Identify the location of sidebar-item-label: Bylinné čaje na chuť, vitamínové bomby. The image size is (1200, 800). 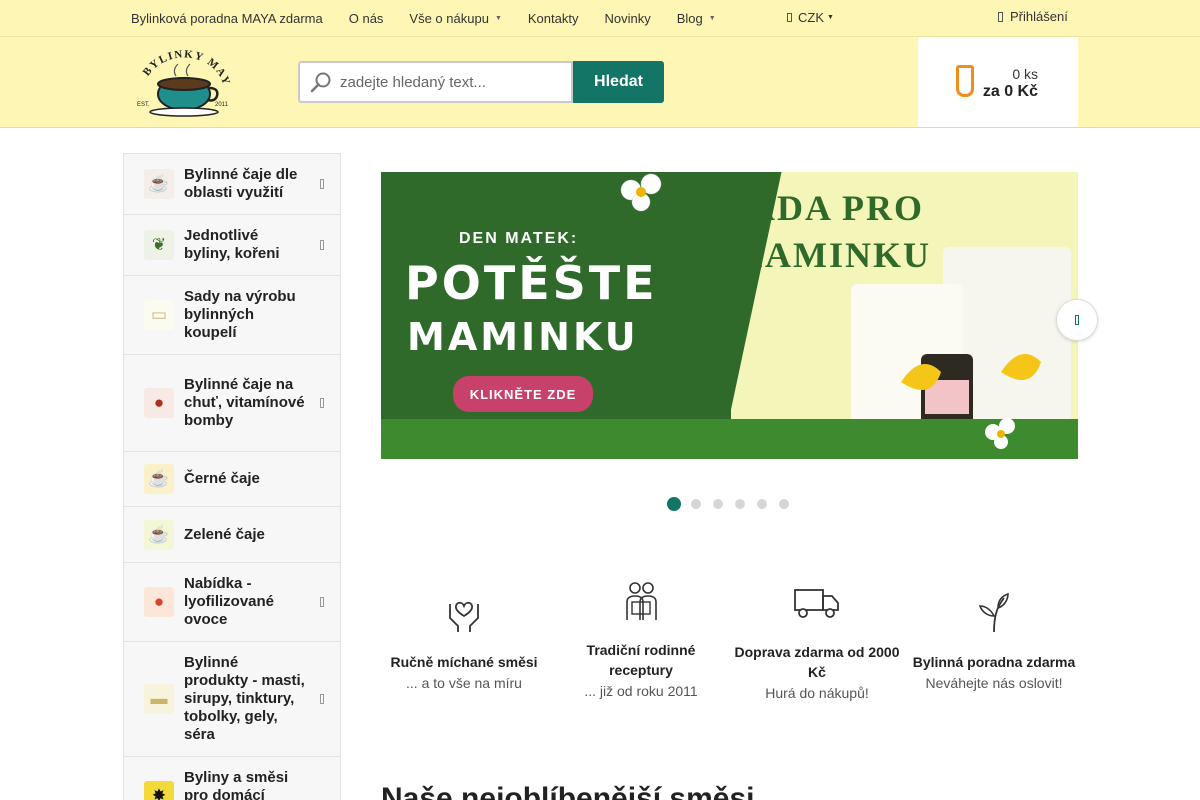
(244, 402).